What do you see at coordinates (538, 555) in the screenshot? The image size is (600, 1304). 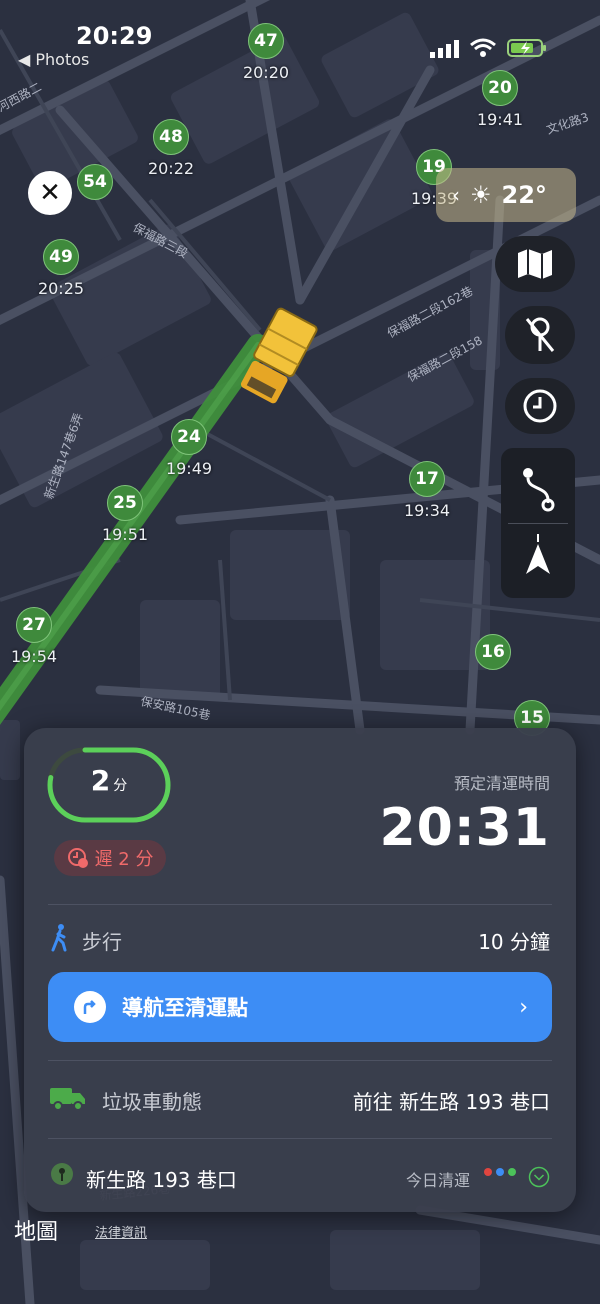 I see `location-arrow-icon` at bounding box center [538, 555].